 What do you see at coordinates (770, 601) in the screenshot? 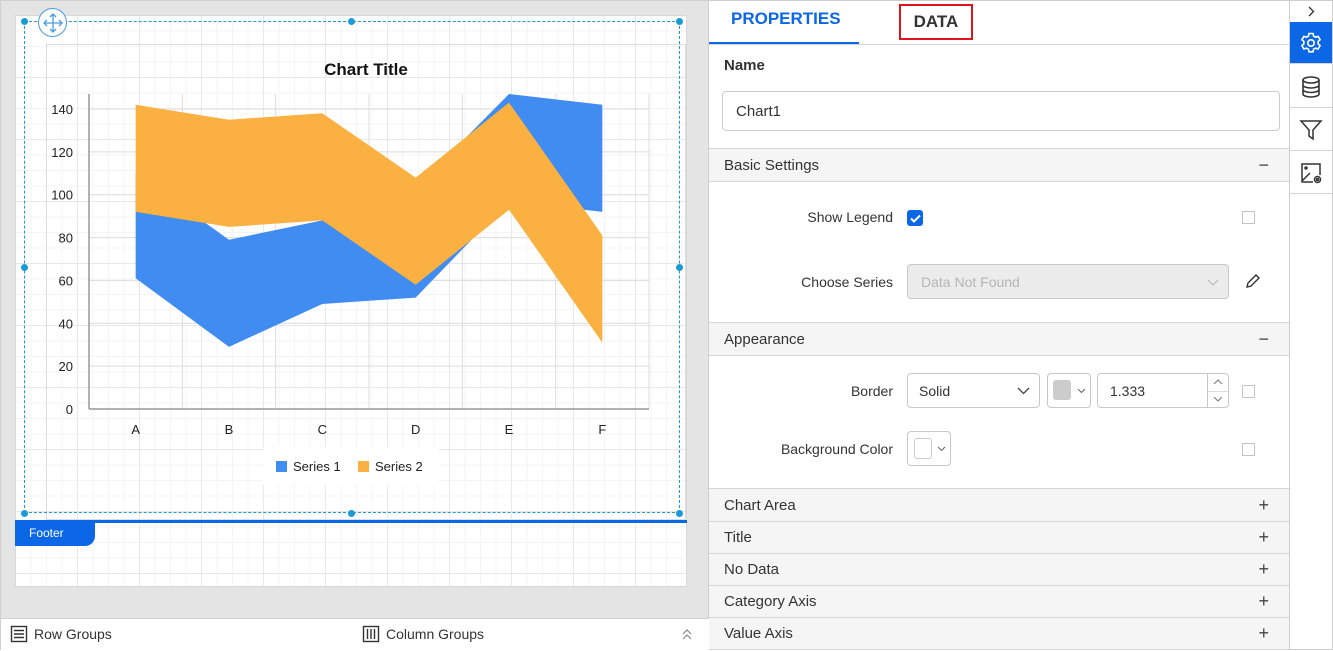
I see `section-title: Category Axis` at bounding box center [770, 601].